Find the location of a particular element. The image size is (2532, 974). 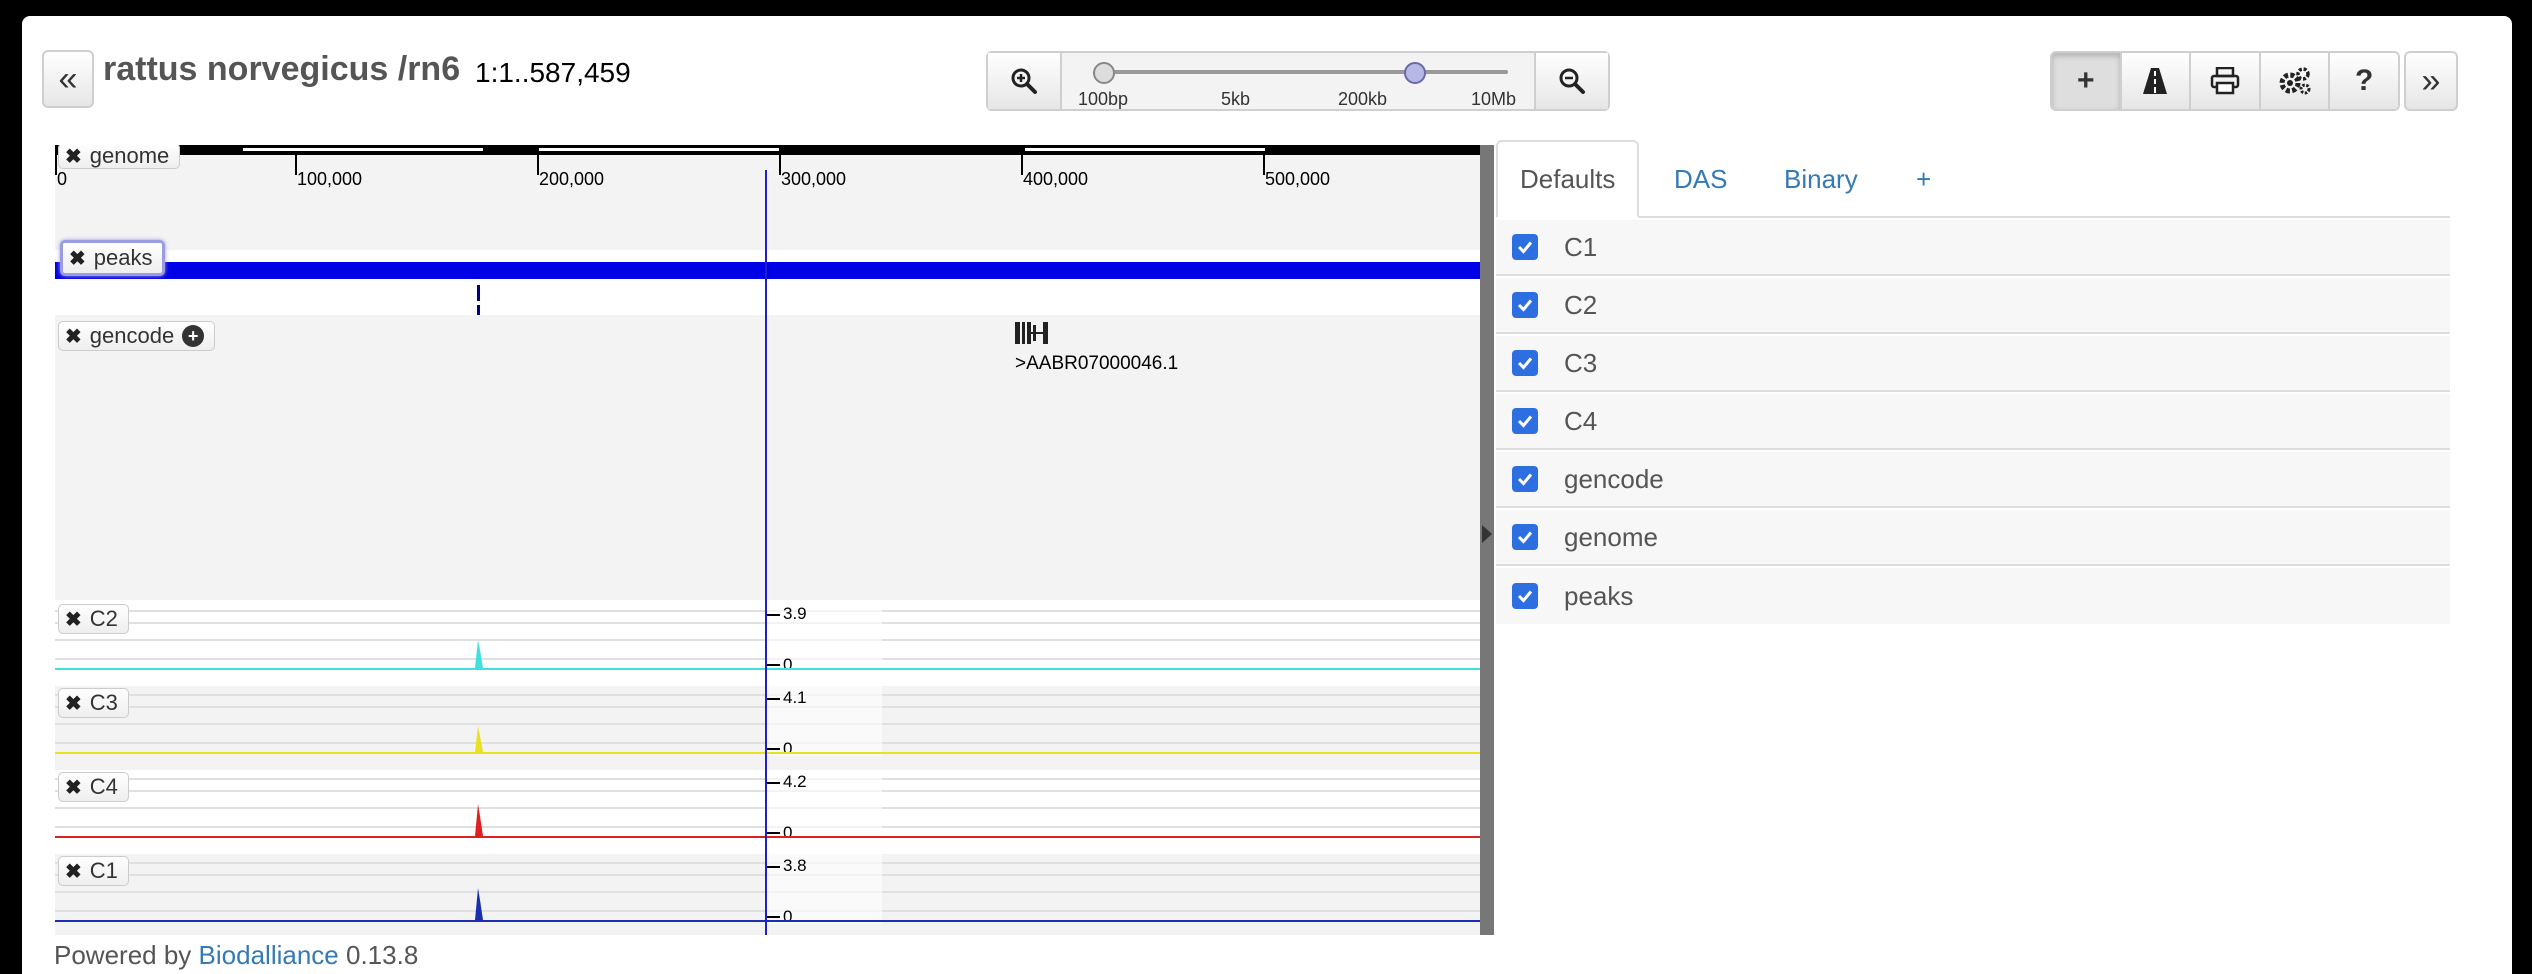

c4-peak is located at coordinates (479, 820).